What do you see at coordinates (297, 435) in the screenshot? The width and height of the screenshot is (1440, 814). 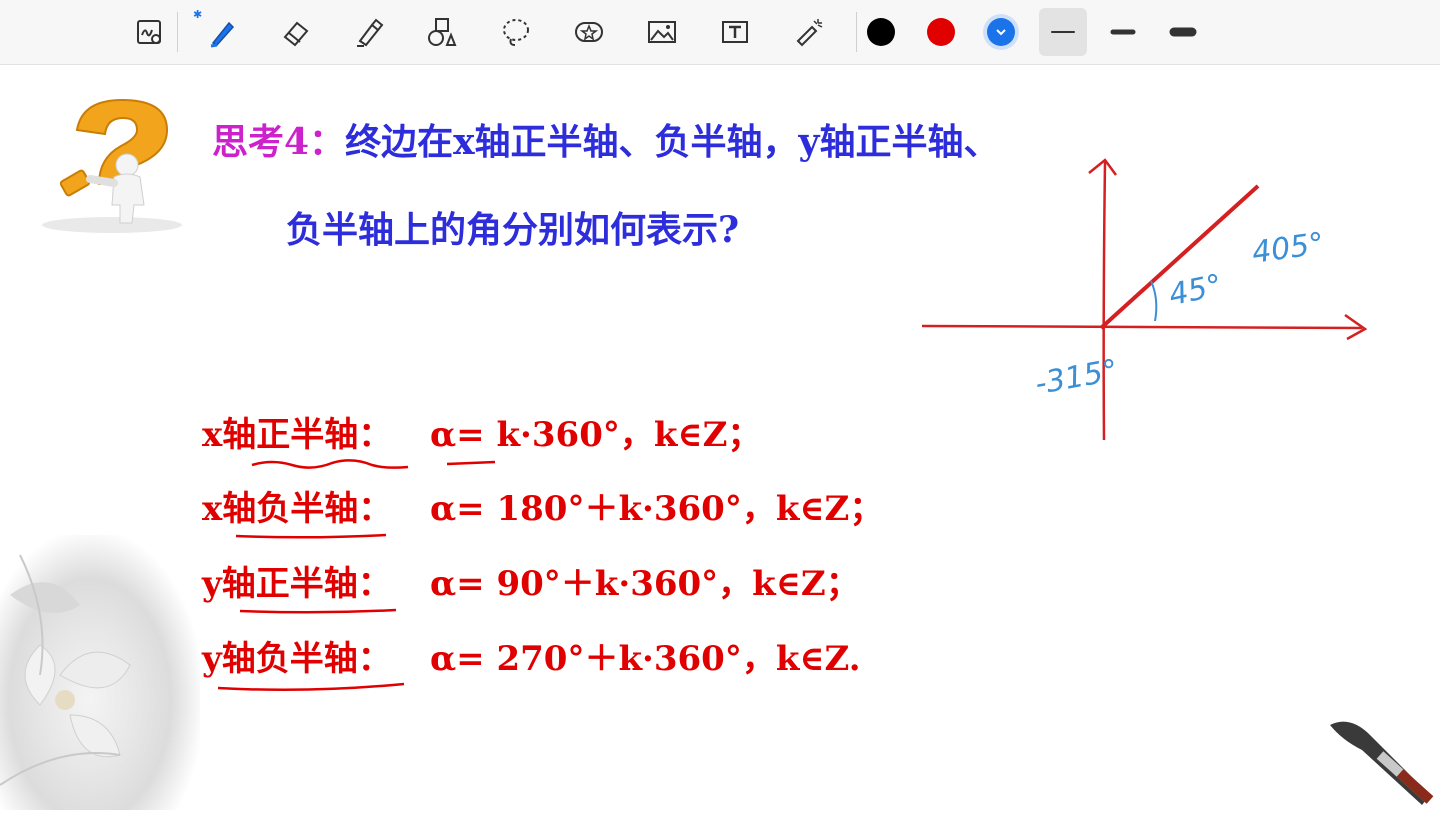 I see `formula-label: x轴正半轴：` at bounding box center [297, 435].